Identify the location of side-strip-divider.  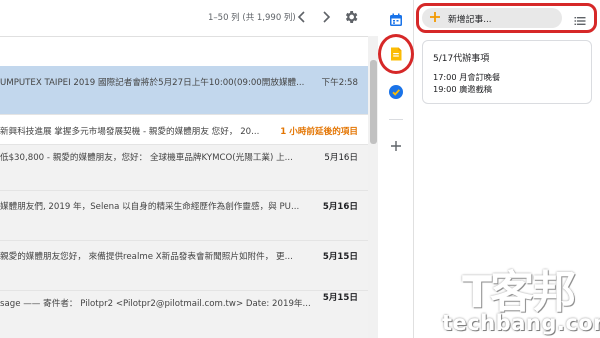
(396, 119).